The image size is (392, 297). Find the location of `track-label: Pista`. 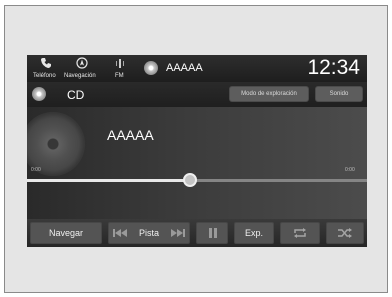

track-label: Pista is located at coordinates (148, 233).